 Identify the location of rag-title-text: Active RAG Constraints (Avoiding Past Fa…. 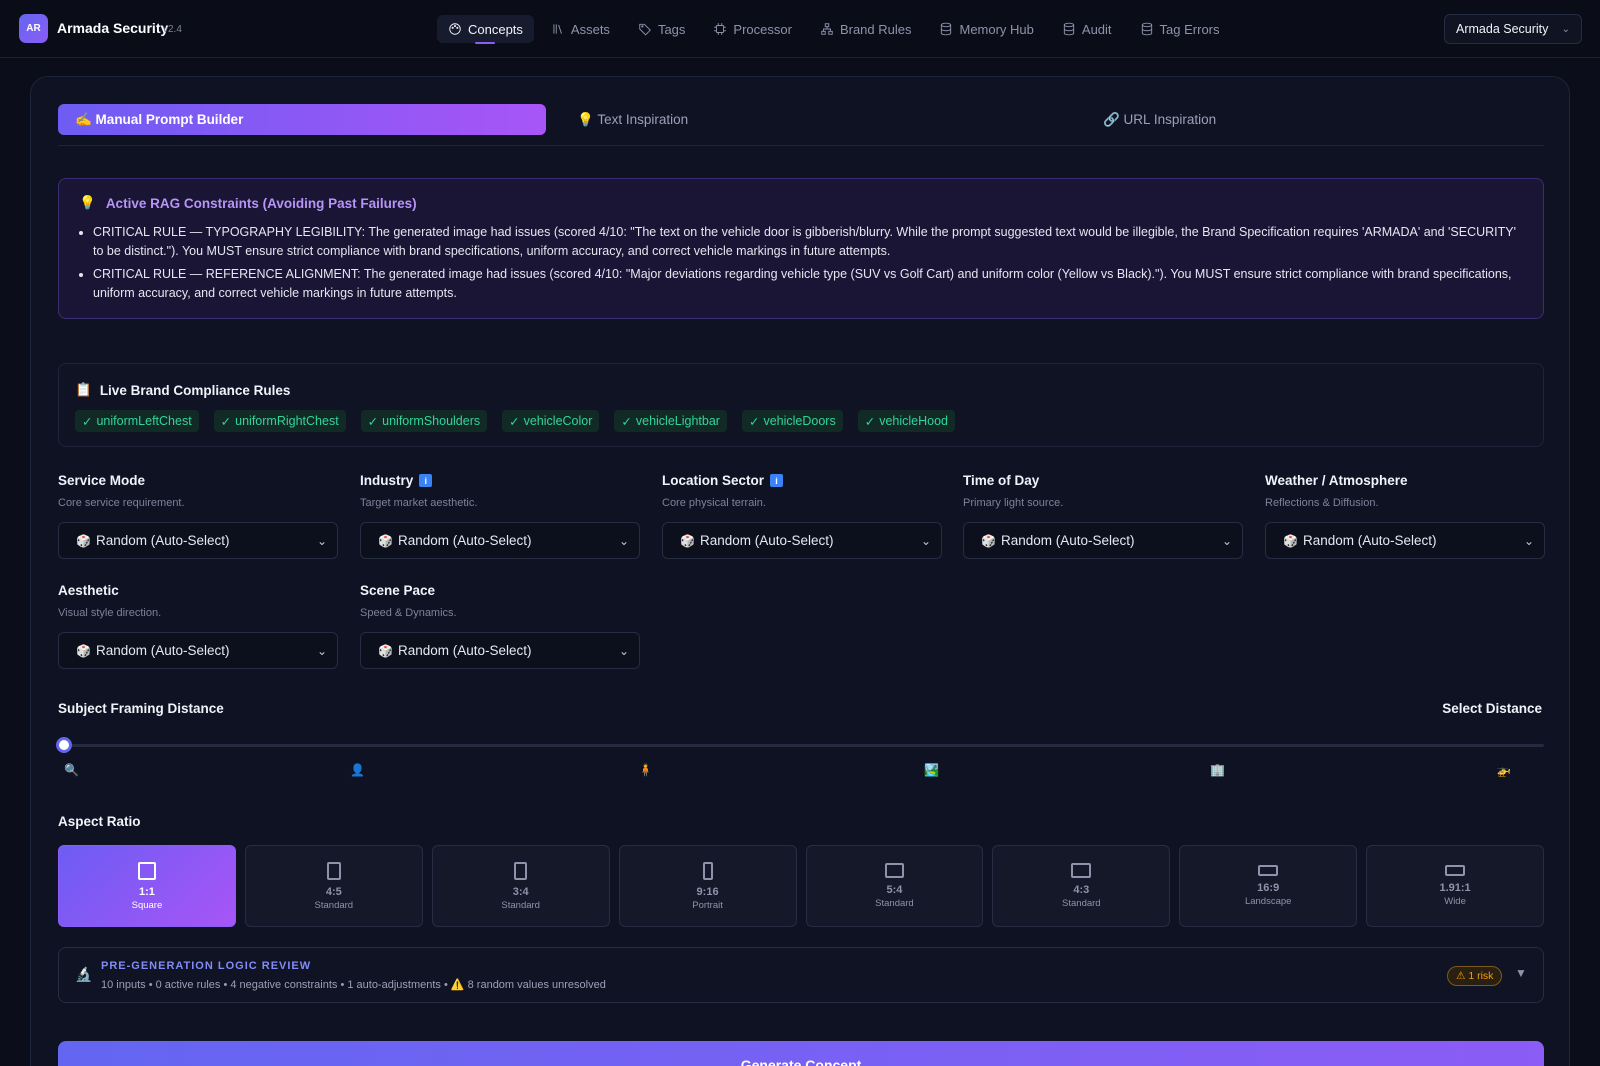
(261, 203).